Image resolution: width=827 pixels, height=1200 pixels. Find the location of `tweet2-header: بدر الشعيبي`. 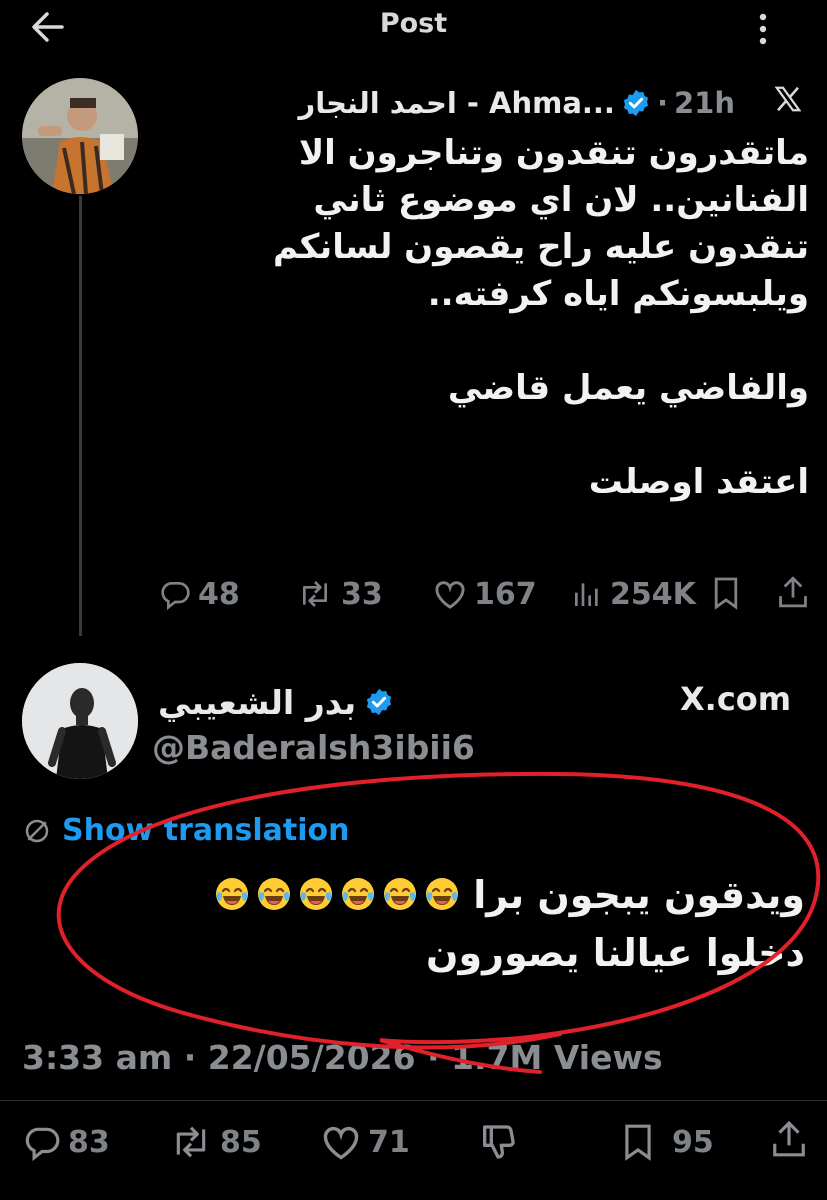

tweet2-header: بدر الشعيبي is located at coordinates (276, 702).